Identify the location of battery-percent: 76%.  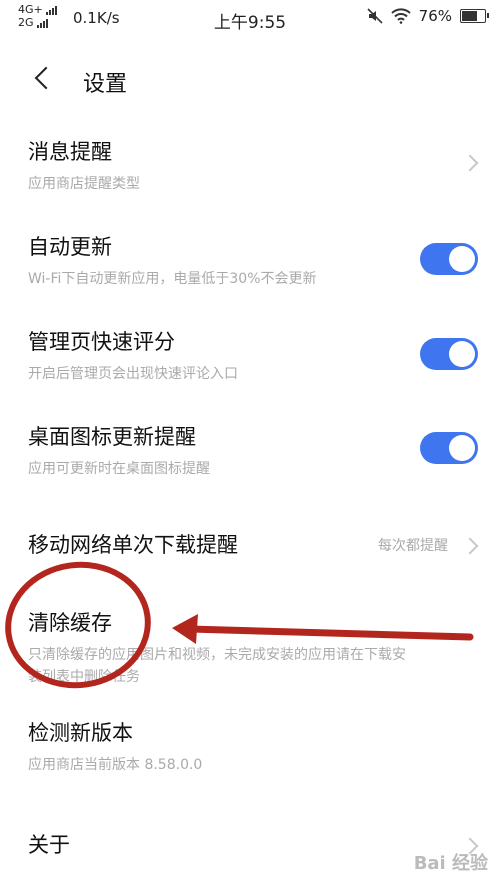
(435, 16).